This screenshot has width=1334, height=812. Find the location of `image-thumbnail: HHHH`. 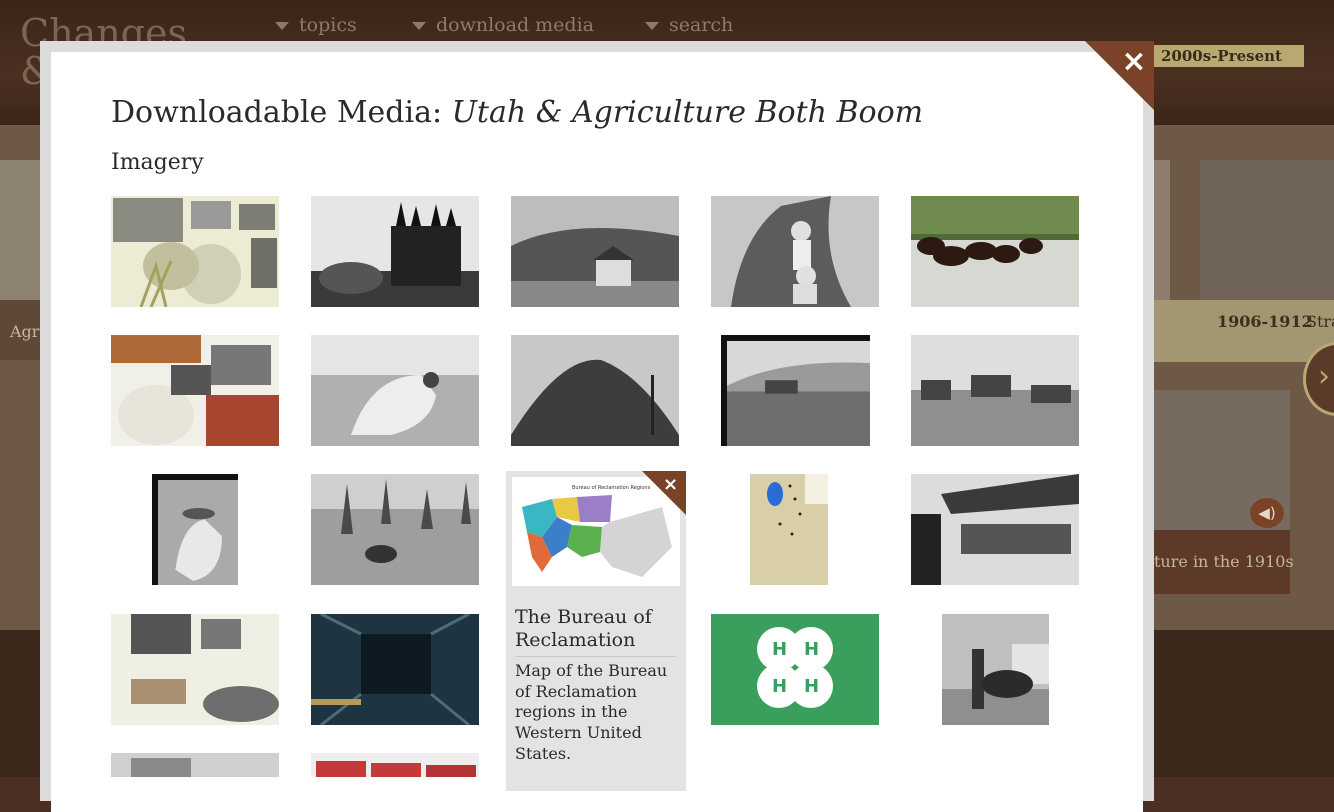

image-thumbnail: HHHH is located at coordinates (795, 669).